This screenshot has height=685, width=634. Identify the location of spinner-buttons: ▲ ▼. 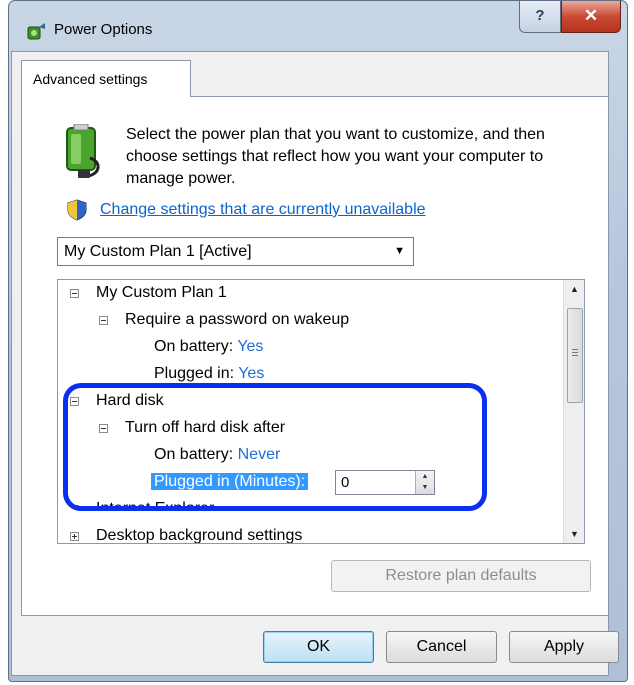
(424, 482).